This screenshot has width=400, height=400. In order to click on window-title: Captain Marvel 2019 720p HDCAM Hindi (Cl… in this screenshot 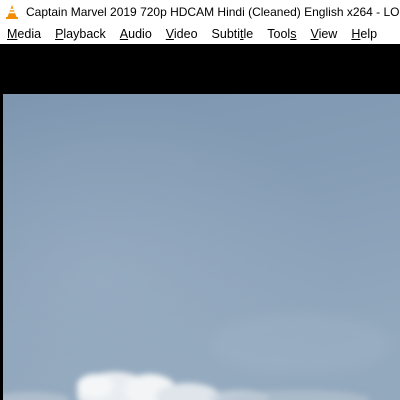, I will do `click(213, 12)`.